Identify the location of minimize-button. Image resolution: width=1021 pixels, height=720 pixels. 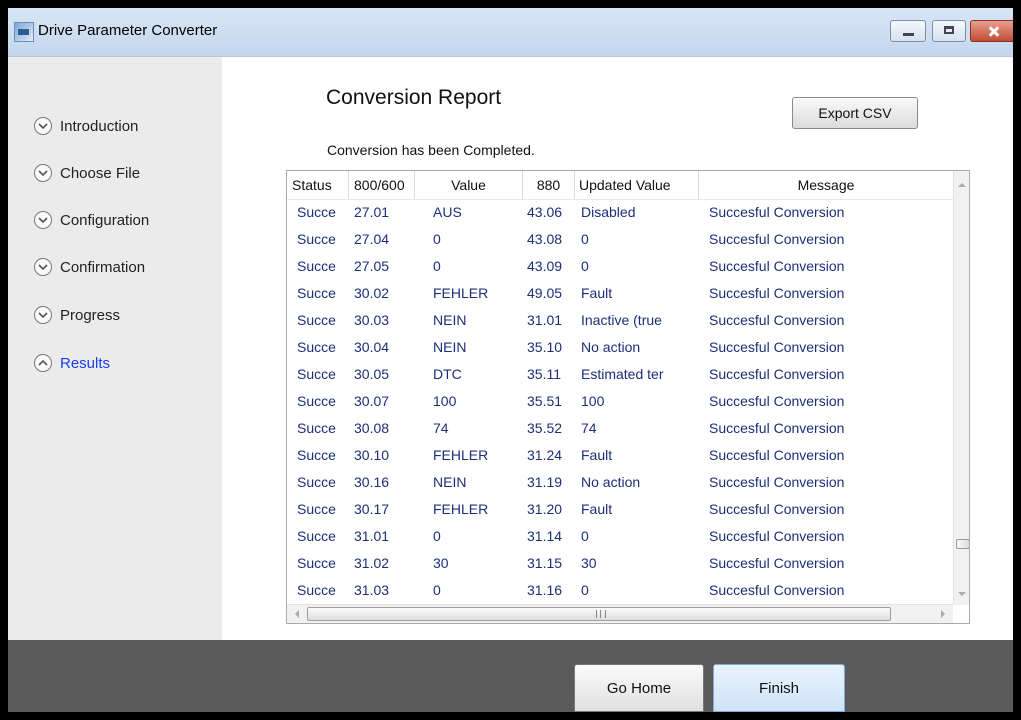
(908, 31).